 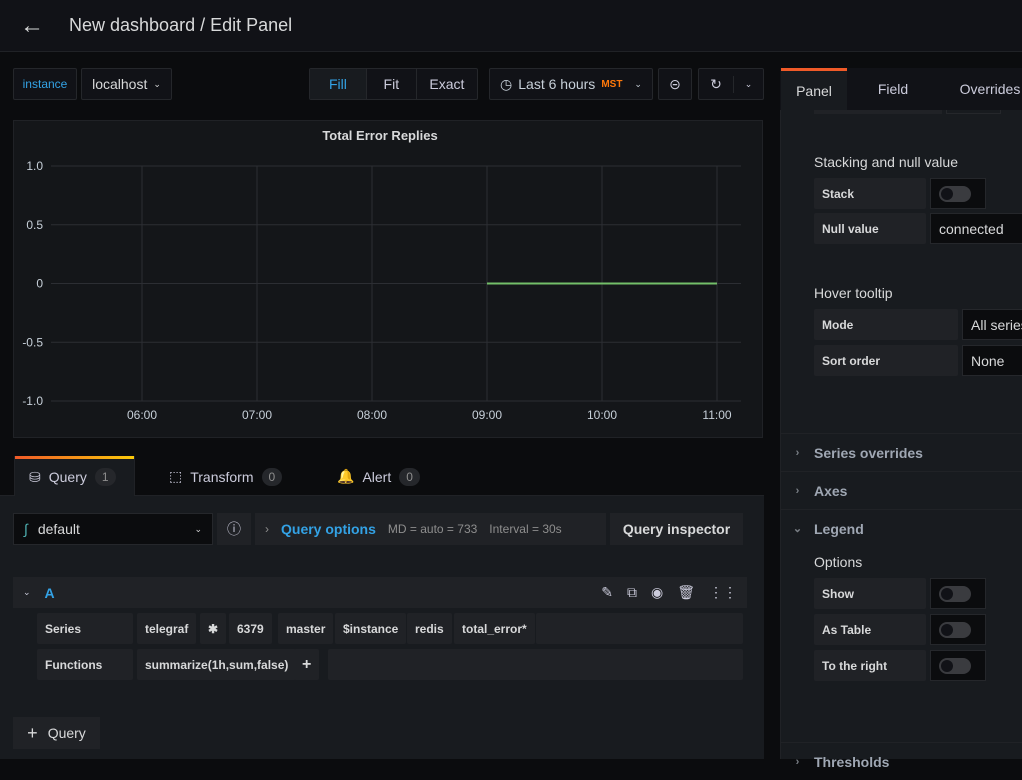 I want to click on tab-alert: 🔔 Alert 0, so click(x=378, y=476).